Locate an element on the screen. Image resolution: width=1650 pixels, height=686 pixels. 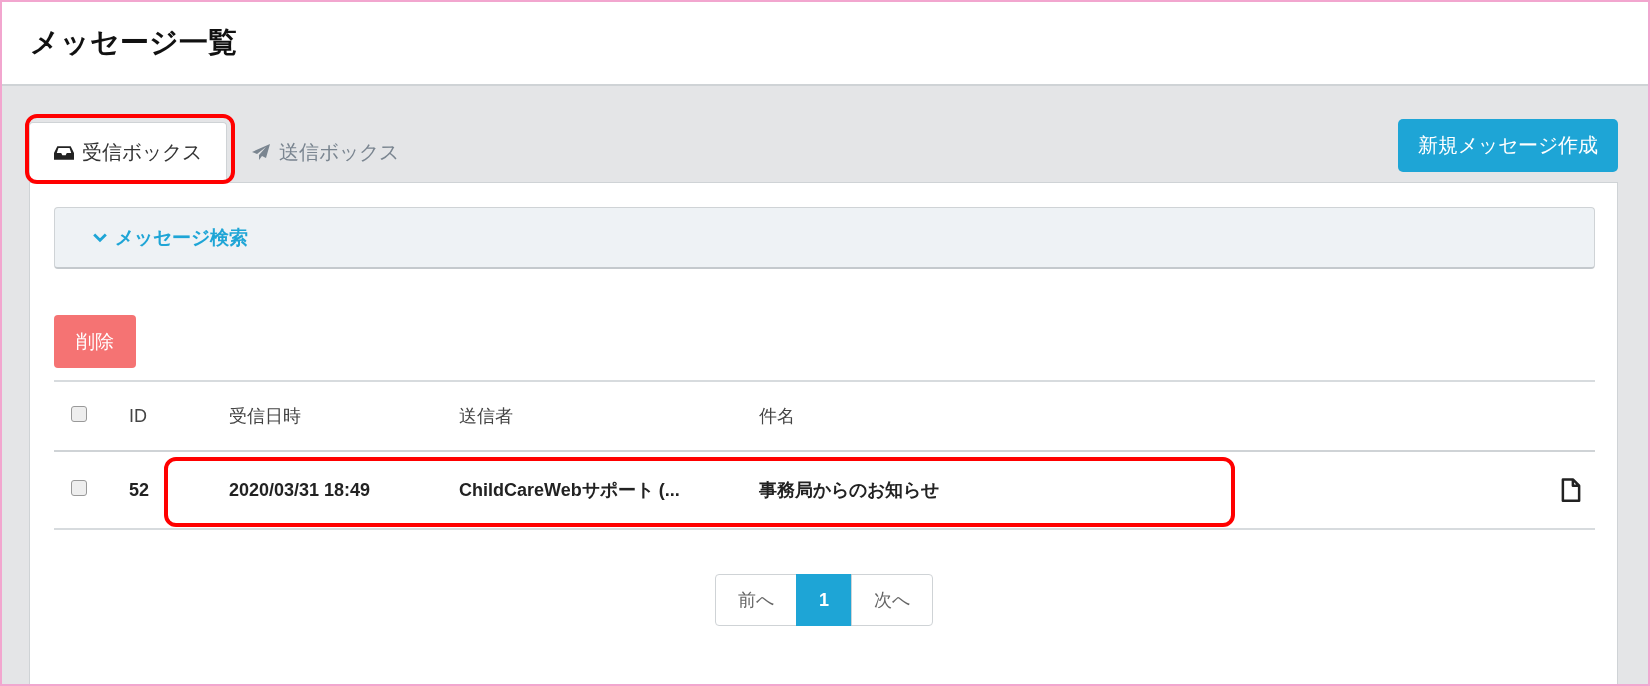
column-header: 件名 is located at coordinates (777, 416).